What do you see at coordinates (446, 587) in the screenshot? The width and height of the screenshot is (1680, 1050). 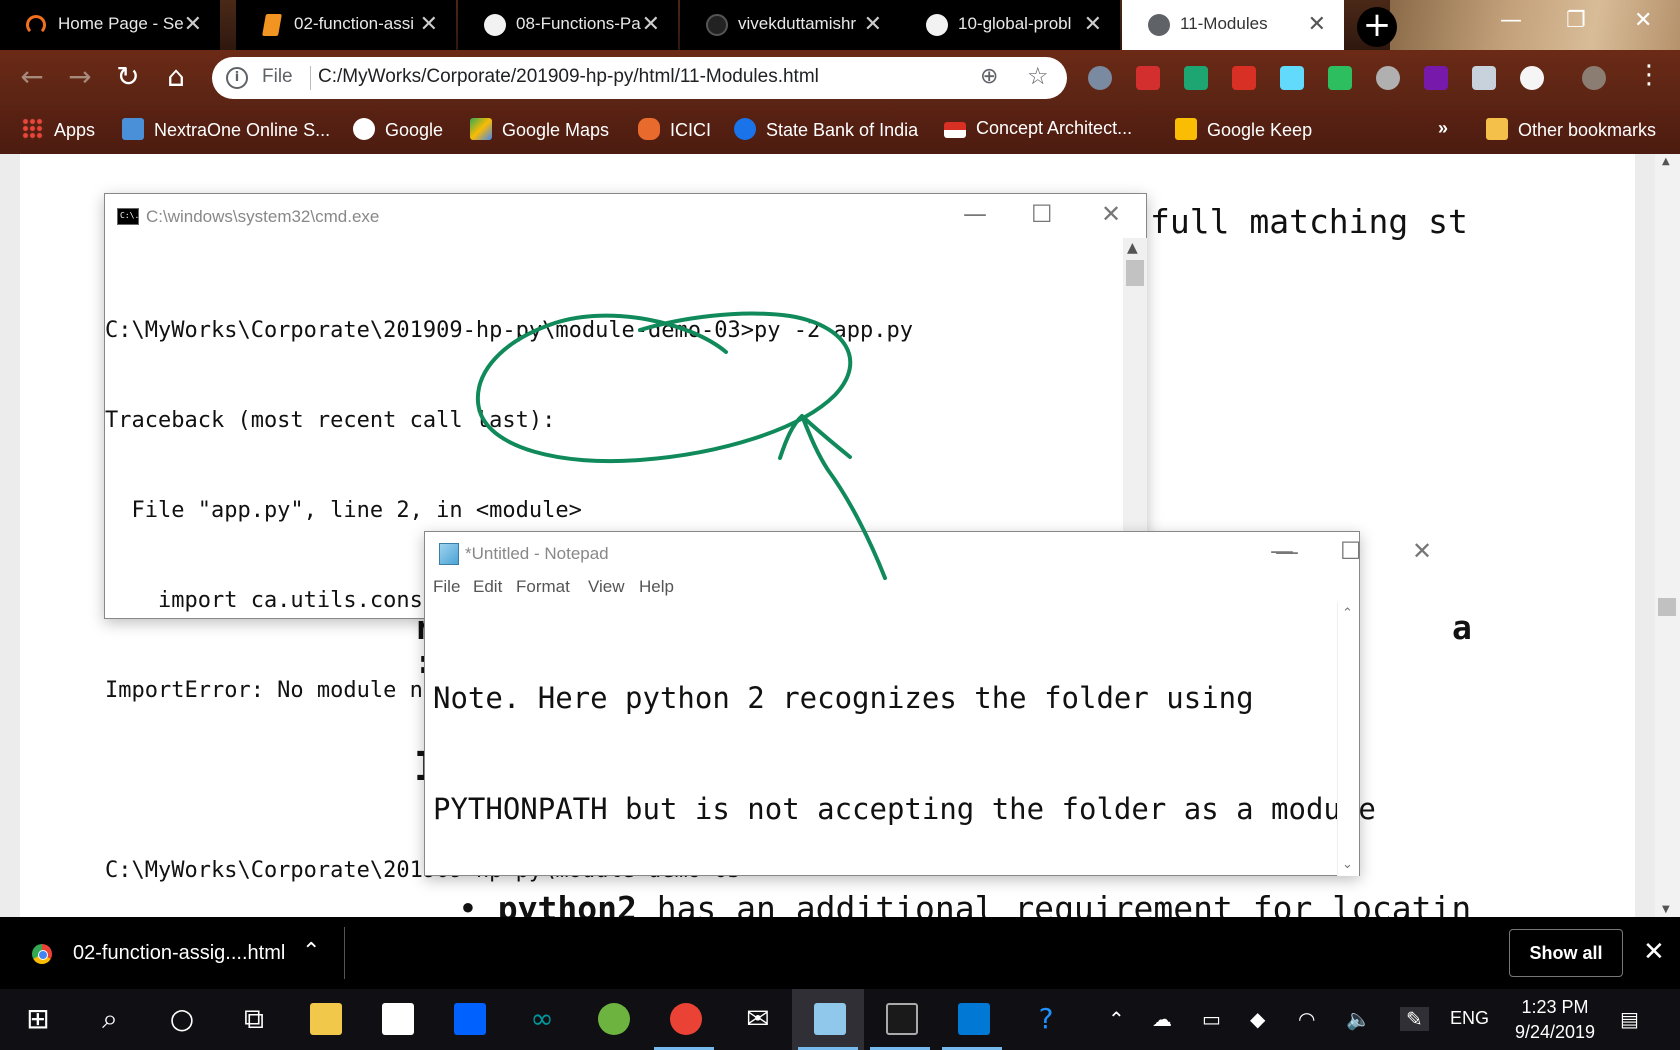 I see `menu-file: File` at bounding box center [446, 587].